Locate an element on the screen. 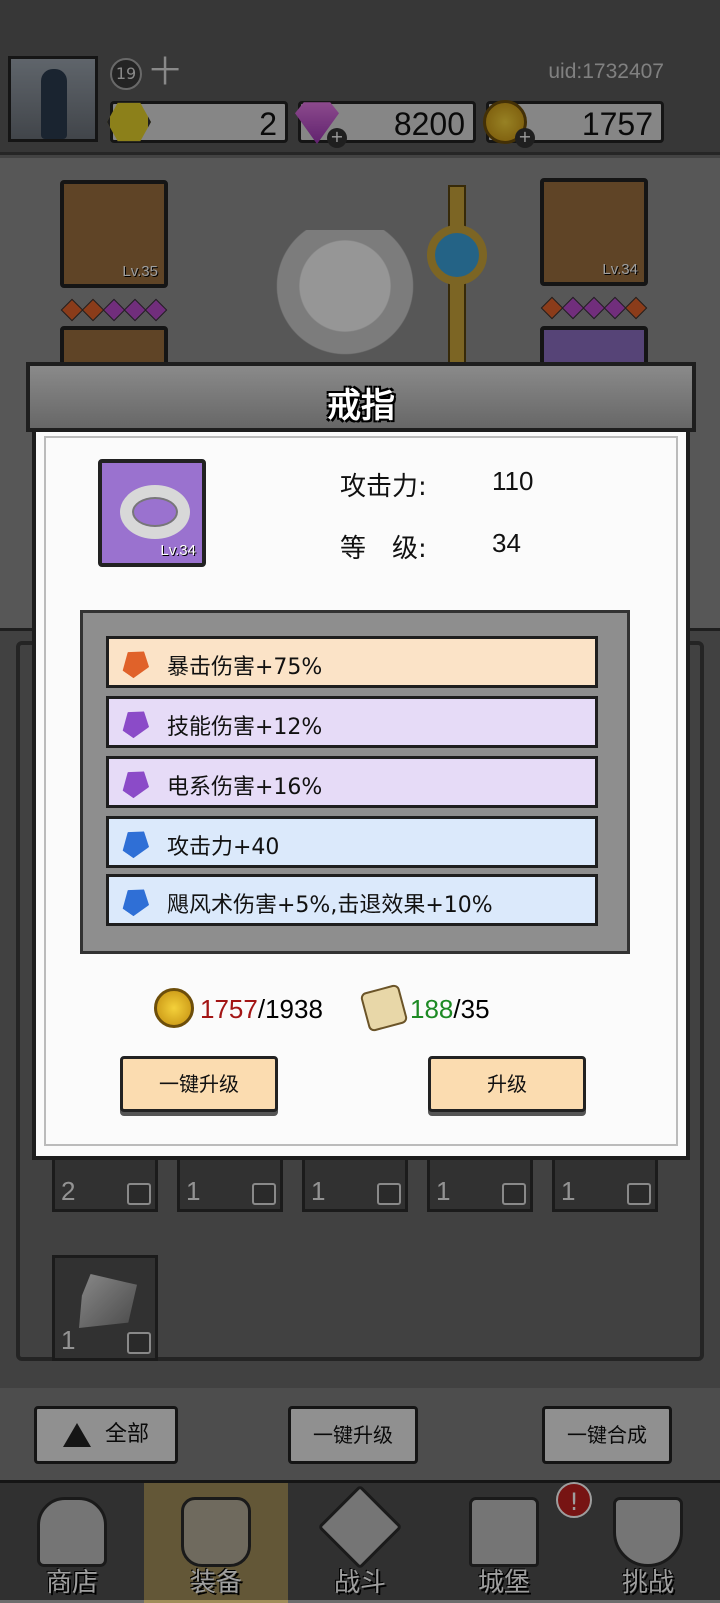  gold-cost: 1757/1938 is located at coordinates (244, 1009).